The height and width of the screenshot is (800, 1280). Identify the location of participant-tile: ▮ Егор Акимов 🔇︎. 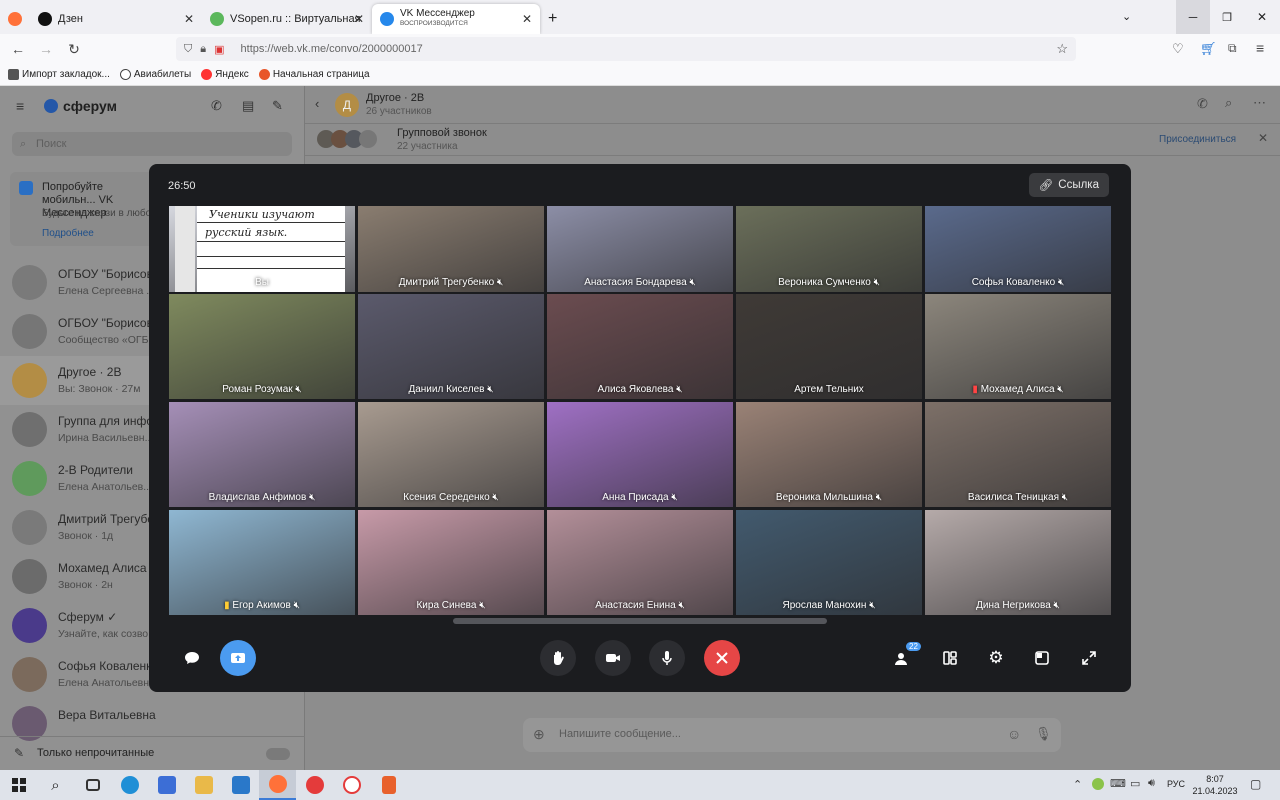
(262, 562).